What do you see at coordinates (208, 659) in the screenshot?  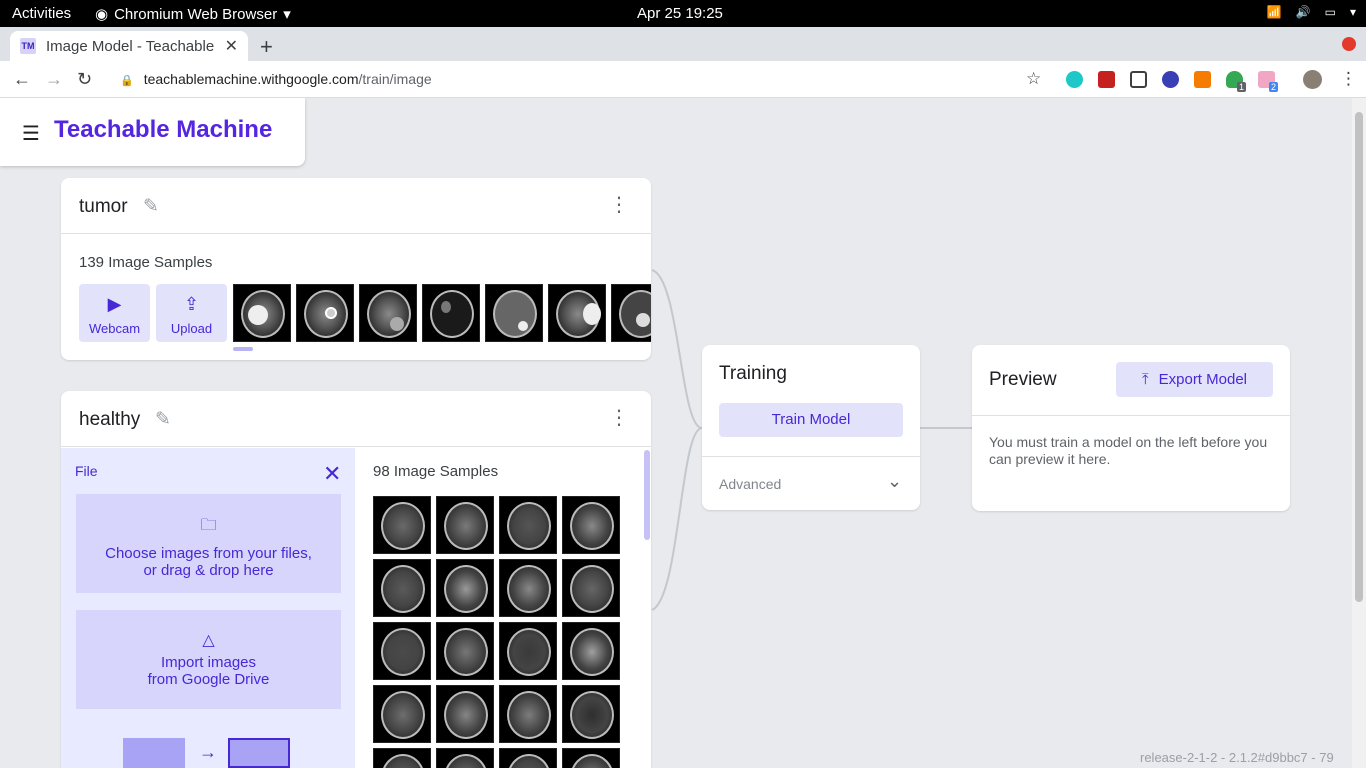 I see `google-drive-import-button: △ Import images from Google Drive` at bounding box center [208, 659].